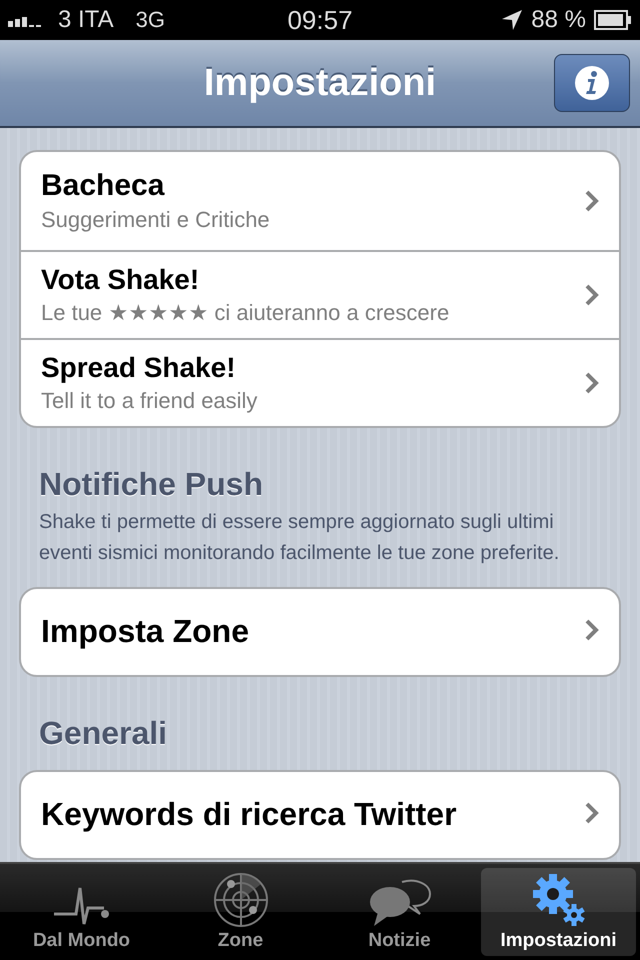 The height and width of the screenshot is (960, 640). What do you see at coordinates (81, 912) in the screenshot?
I see `tab-item: Dal Mondo` at bounding box center [81, 912].